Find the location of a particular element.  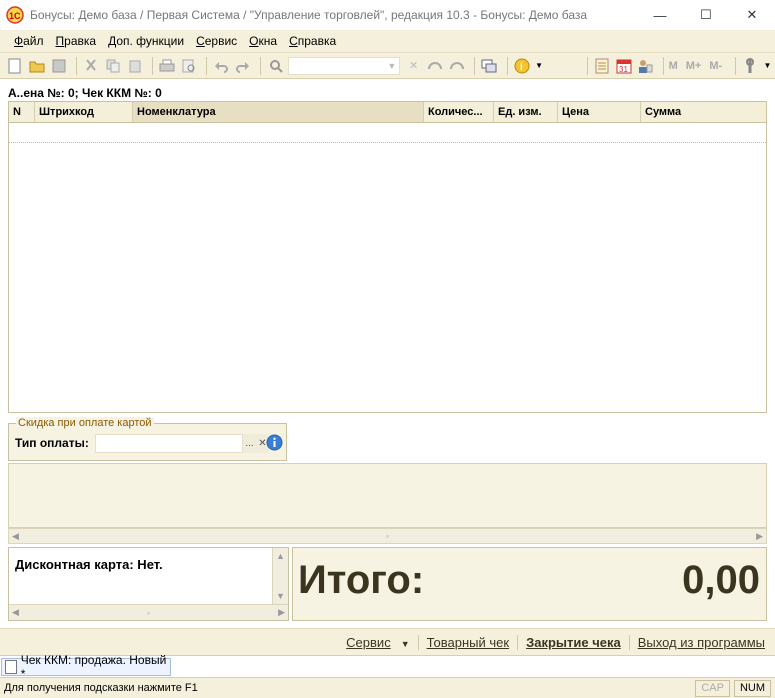

menu-edit: Правка is located at coordinates (76, 41).